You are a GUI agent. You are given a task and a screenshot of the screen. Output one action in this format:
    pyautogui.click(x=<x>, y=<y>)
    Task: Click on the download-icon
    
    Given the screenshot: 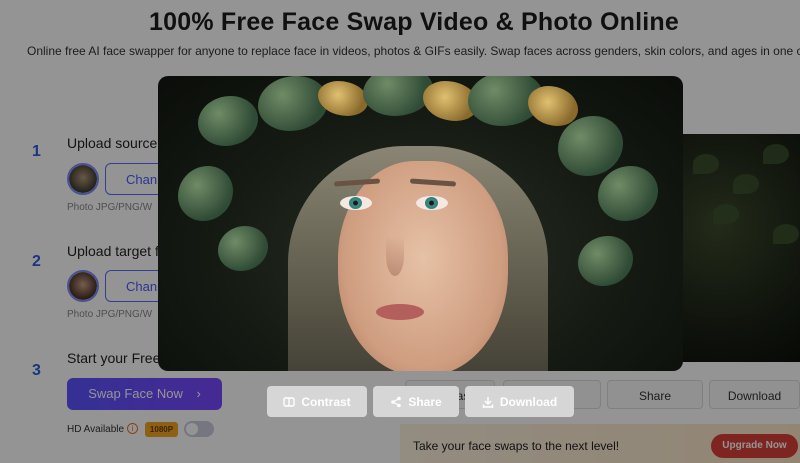 What is the action you would take?
    pyautogui.click(x=488, y=402)
    